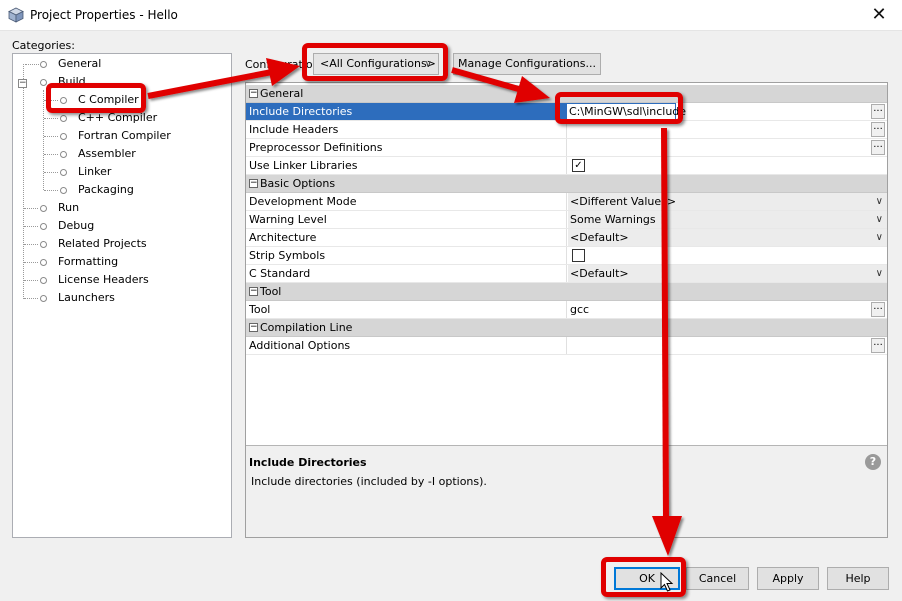 This screenshot has height=601, width=902. I want to click on configuration-dropdown: <All Configurations> ∨, so click(376, 64).